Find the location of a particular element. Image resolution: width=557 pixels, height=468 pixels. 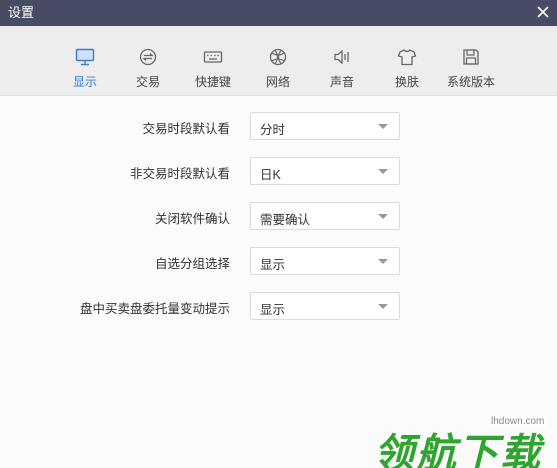

setting-row-close-confirm: 关闭软件确认 需要确认 is located at coordinates (278, 216).